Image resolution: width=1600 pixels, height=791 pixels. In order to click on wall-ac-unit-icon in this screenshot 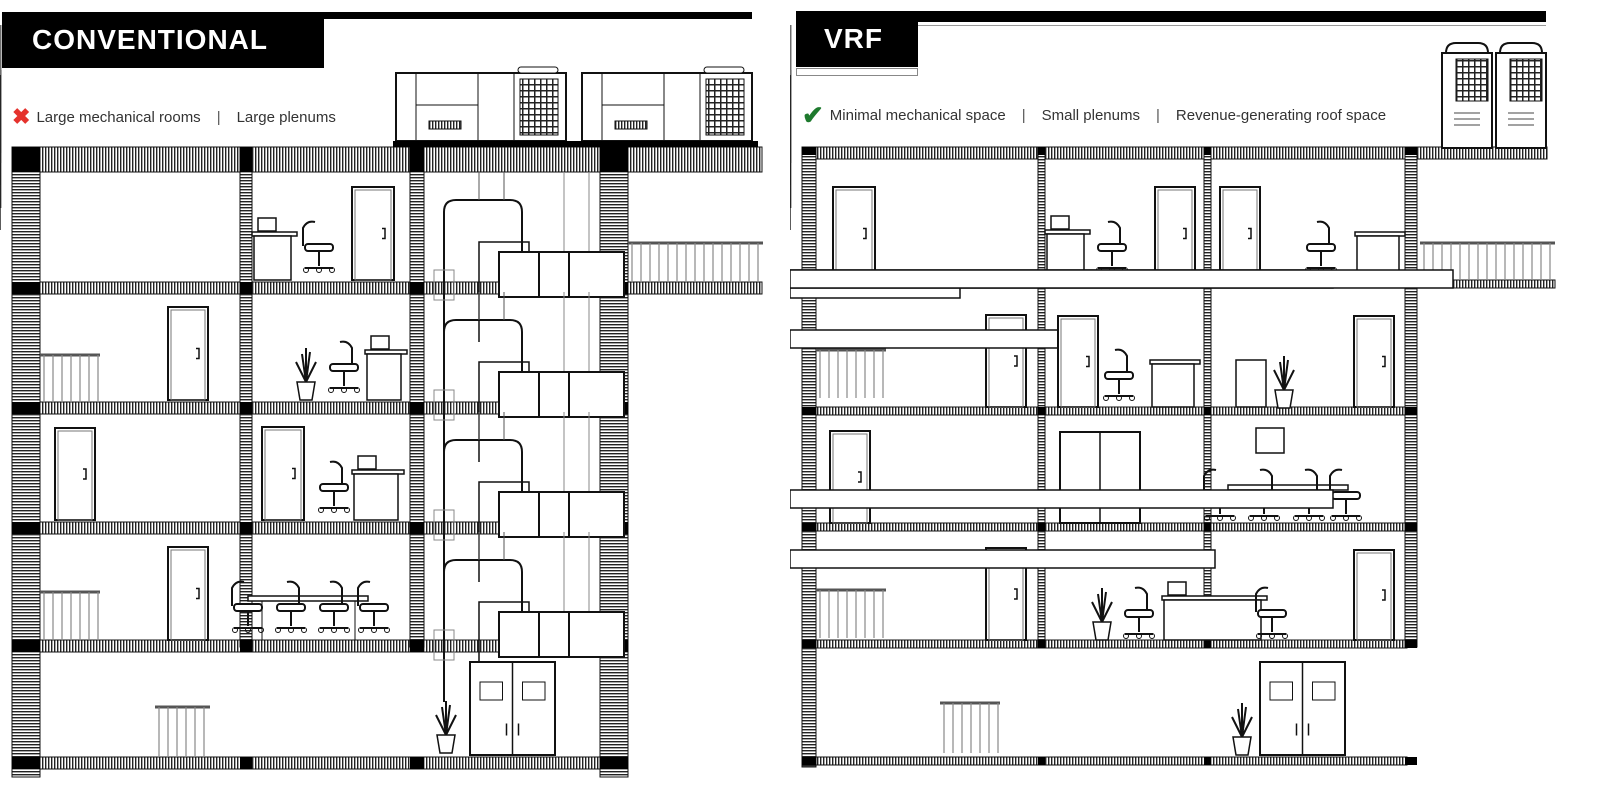, I will do `click(1062, 499)`.